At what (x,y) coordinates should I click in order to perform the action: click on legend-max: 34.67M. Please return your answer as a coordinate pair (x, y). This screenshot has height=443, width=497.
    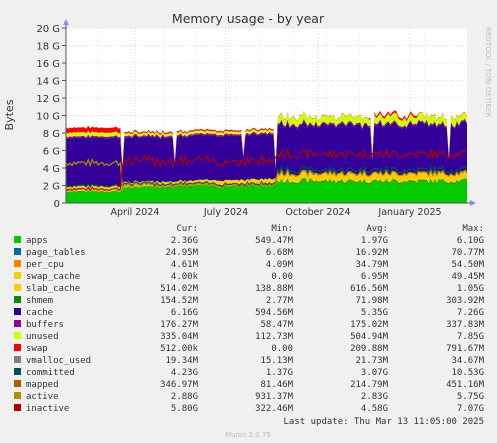
    Looking at the image, I should click on (467, 361).